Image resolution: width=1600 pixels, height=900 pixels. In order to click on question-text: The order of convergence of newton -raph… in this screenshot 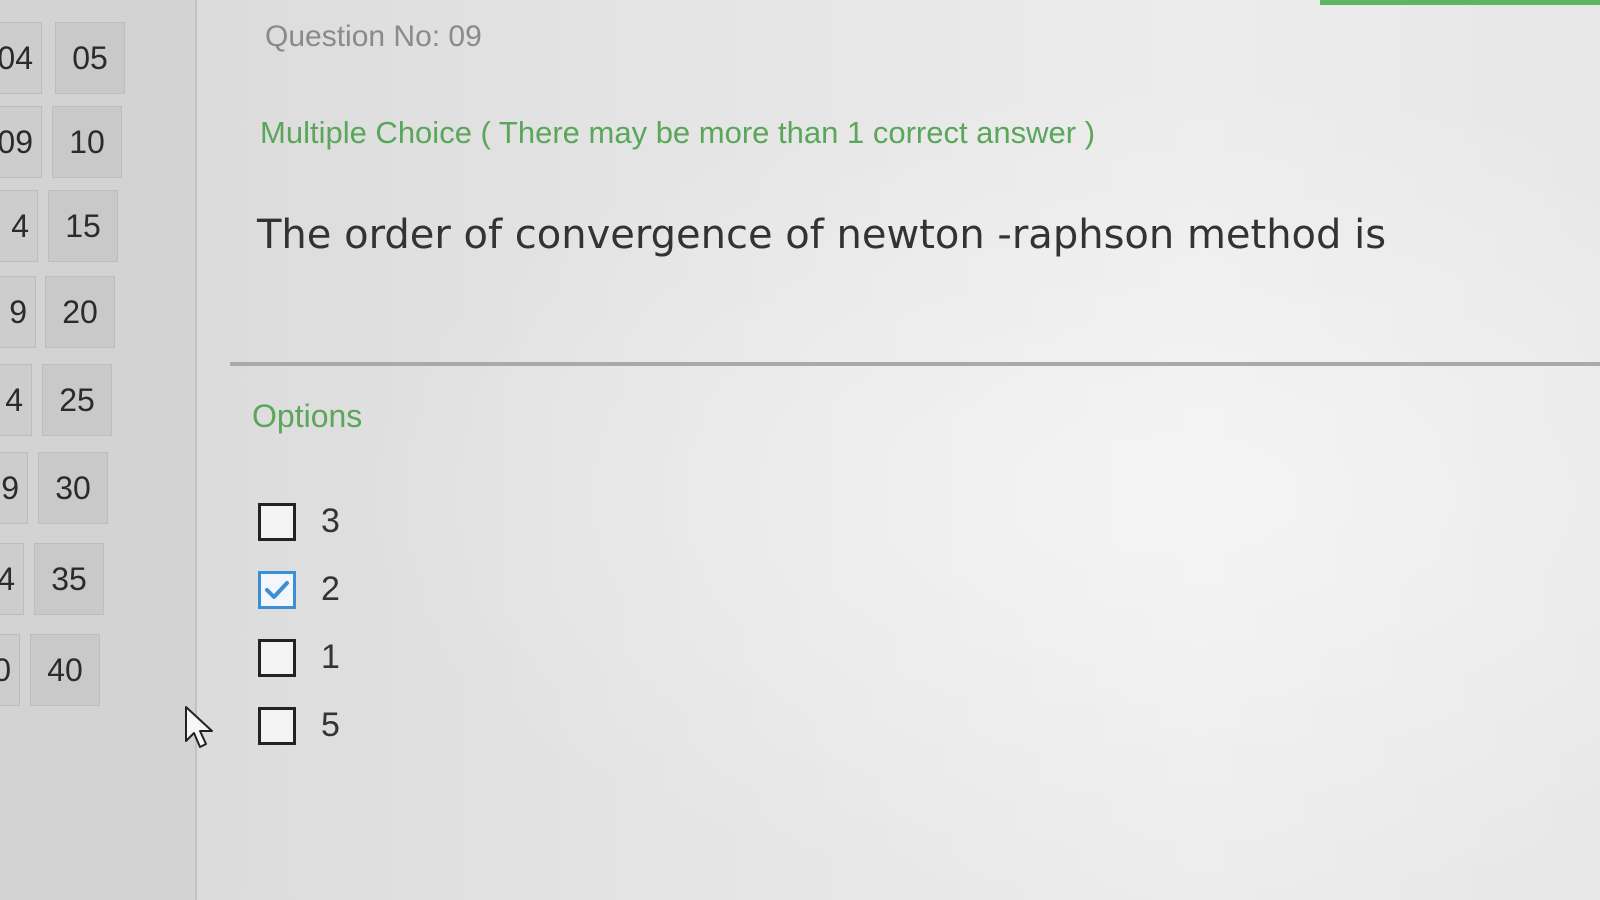, I will do `click(822, 235)`.